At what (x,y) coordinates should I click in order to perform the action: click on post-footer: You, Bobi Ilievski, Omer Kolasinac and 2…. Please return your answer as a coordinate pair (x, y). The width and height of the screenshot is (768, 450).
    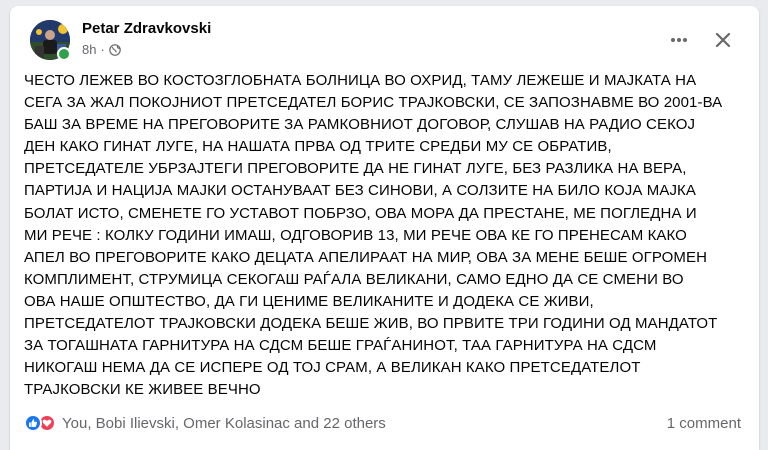
    Looking at the image, I should click on (384, 423).